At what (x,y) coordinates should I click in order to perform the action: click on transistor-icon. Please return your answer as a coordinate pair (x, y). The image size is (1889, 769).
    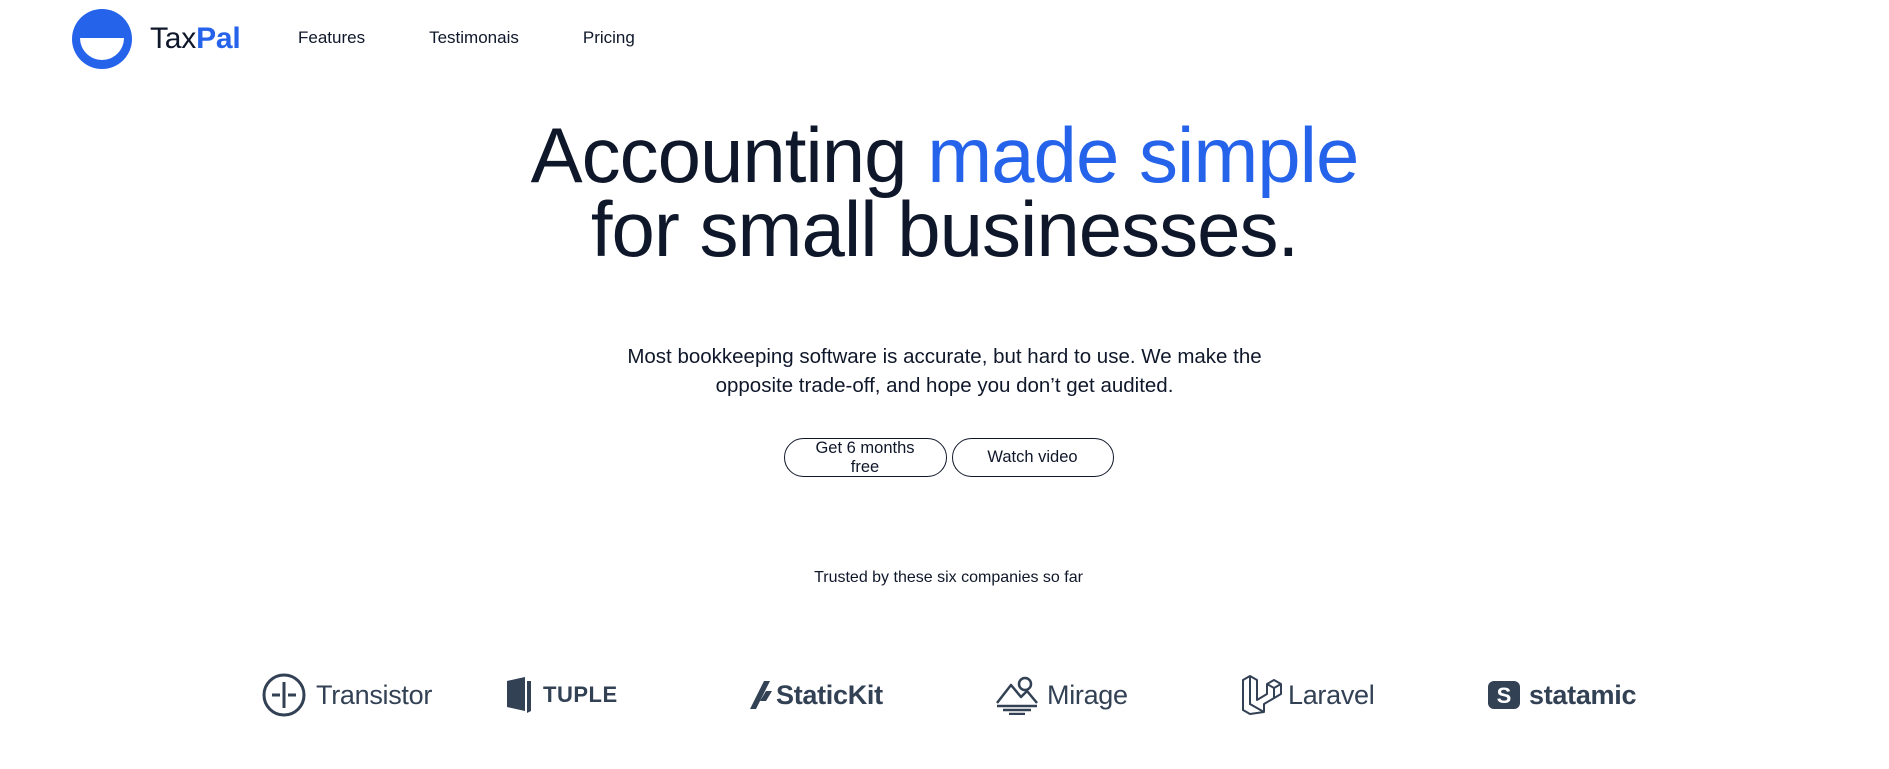
    Looking at the image, I should click on (284, 695).